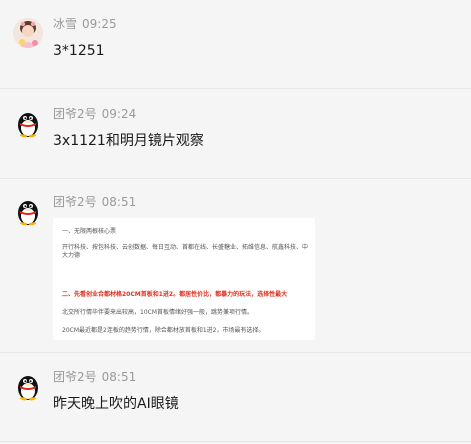  I want to click on message-time: 09:25, so click(99, 24).